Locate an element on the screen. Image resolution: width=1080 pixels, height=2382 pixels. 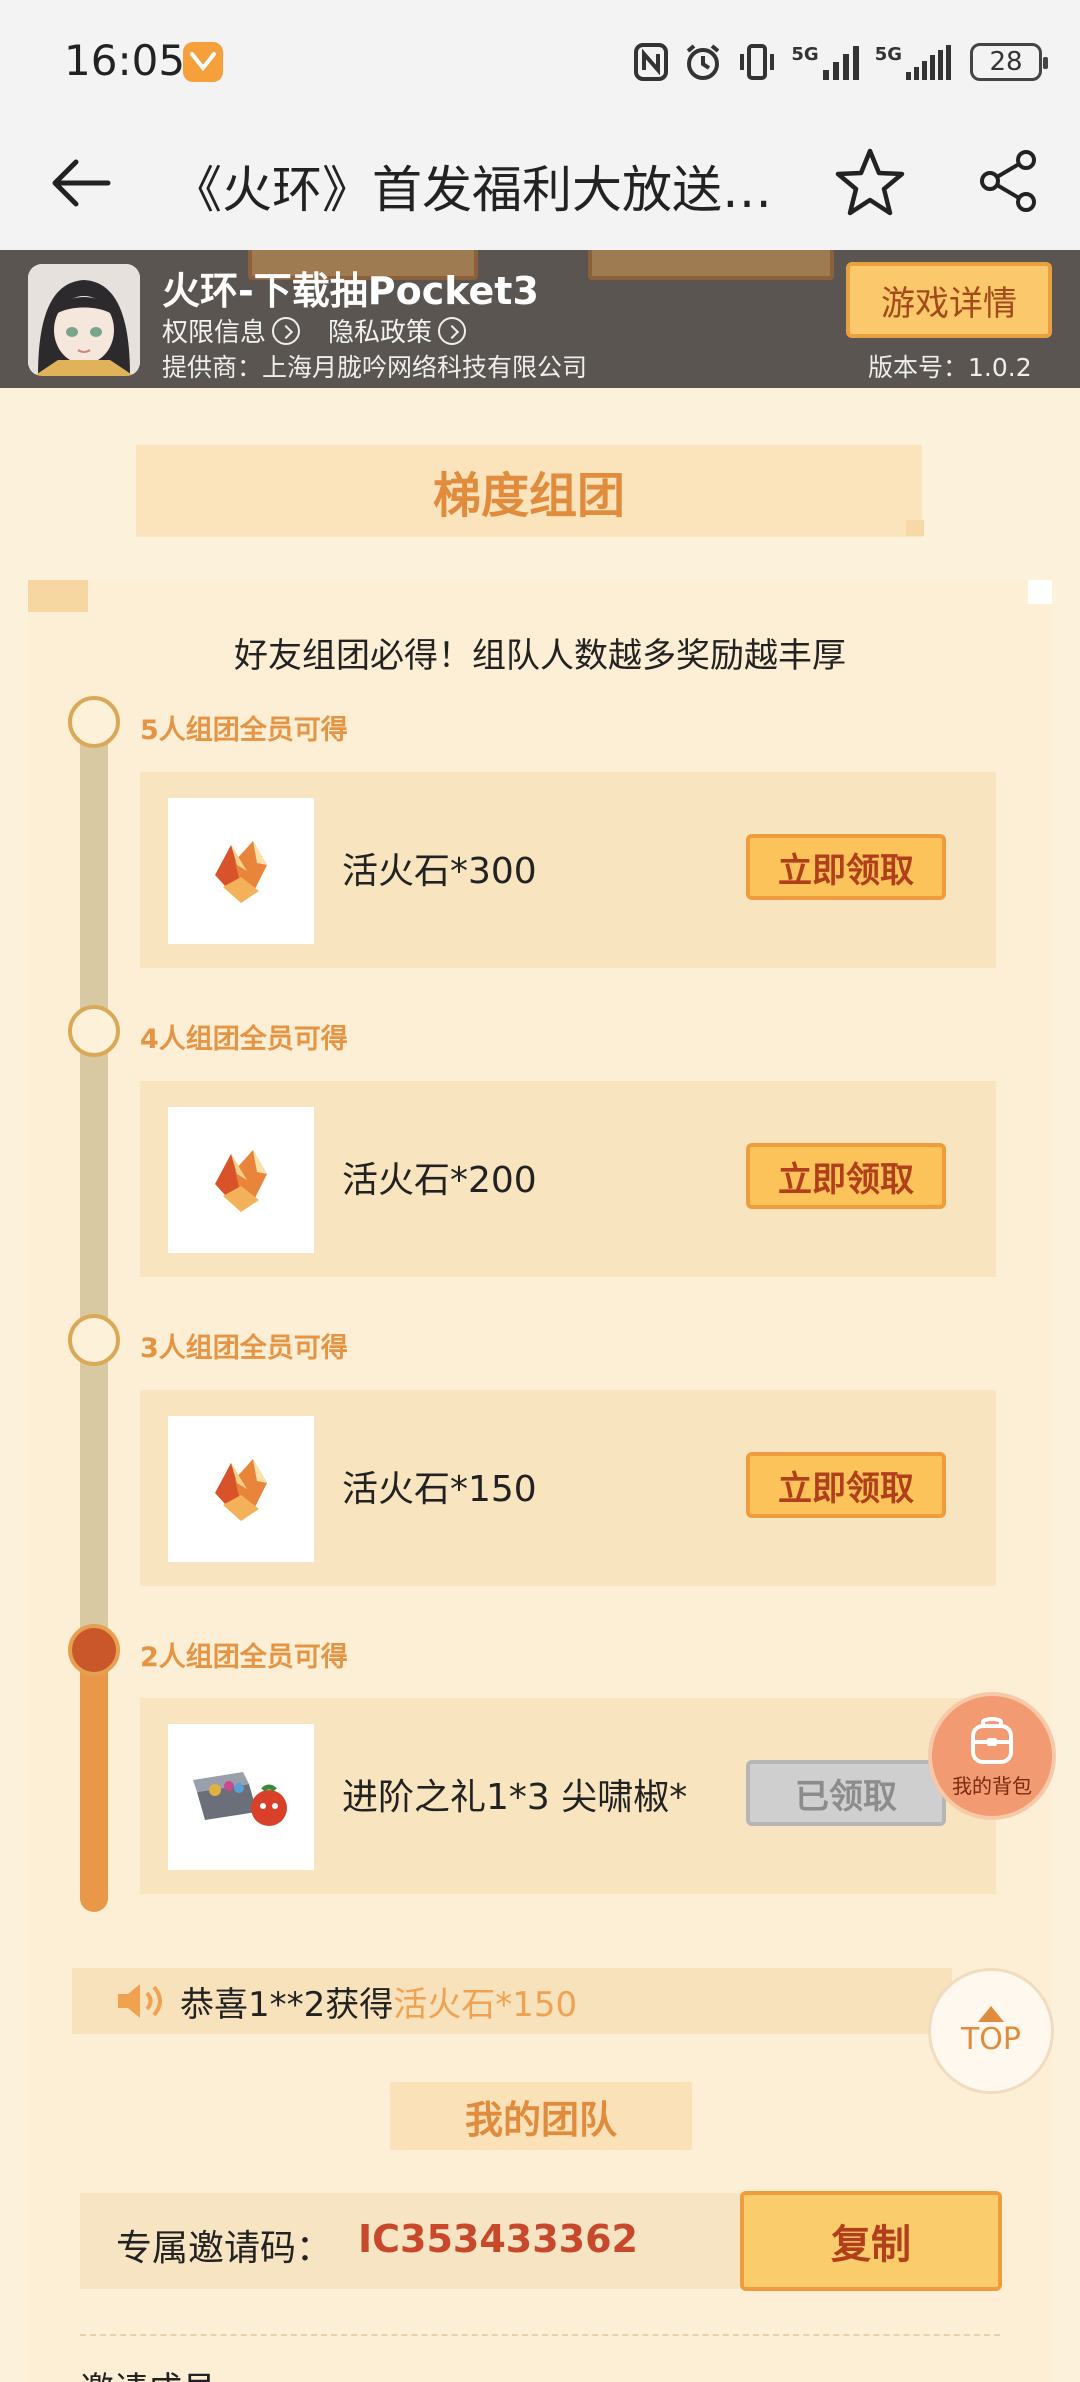
gift-chest-icon is located at coordinates (240, 1799).